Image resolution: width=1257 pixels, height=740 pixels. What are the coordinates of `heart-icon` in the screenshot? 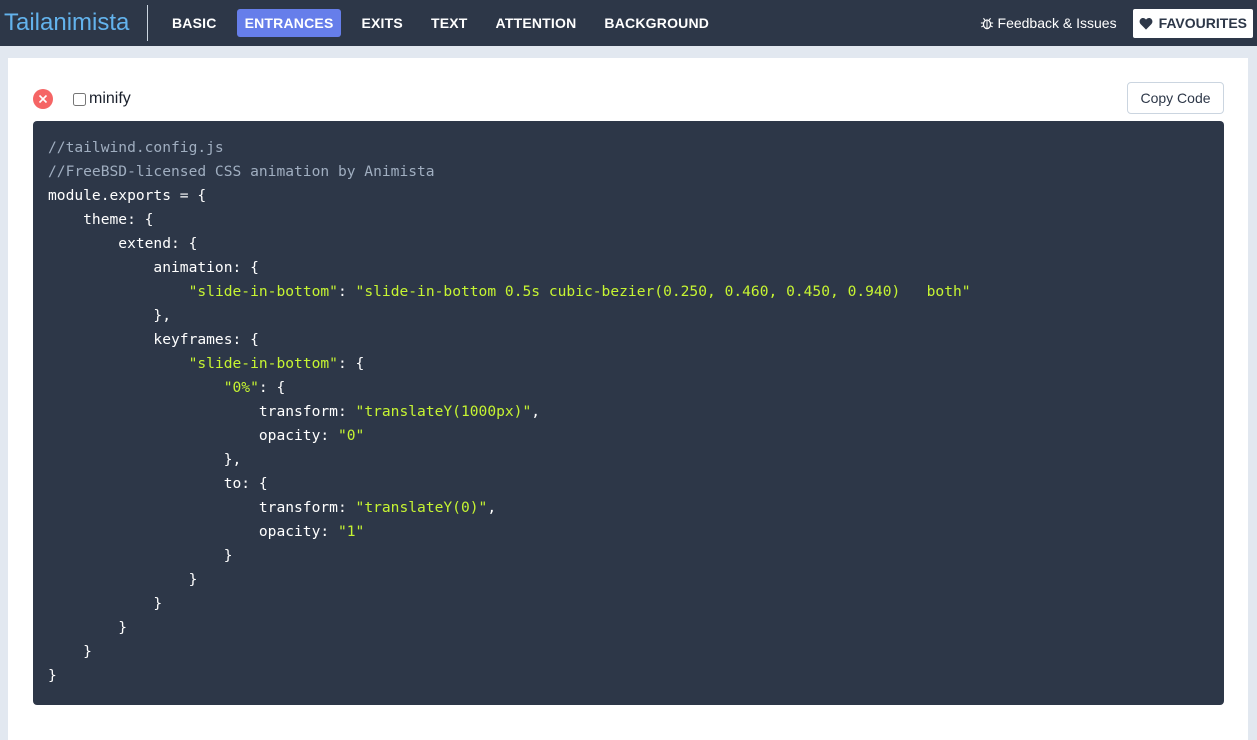 It's located at (1145, 23).